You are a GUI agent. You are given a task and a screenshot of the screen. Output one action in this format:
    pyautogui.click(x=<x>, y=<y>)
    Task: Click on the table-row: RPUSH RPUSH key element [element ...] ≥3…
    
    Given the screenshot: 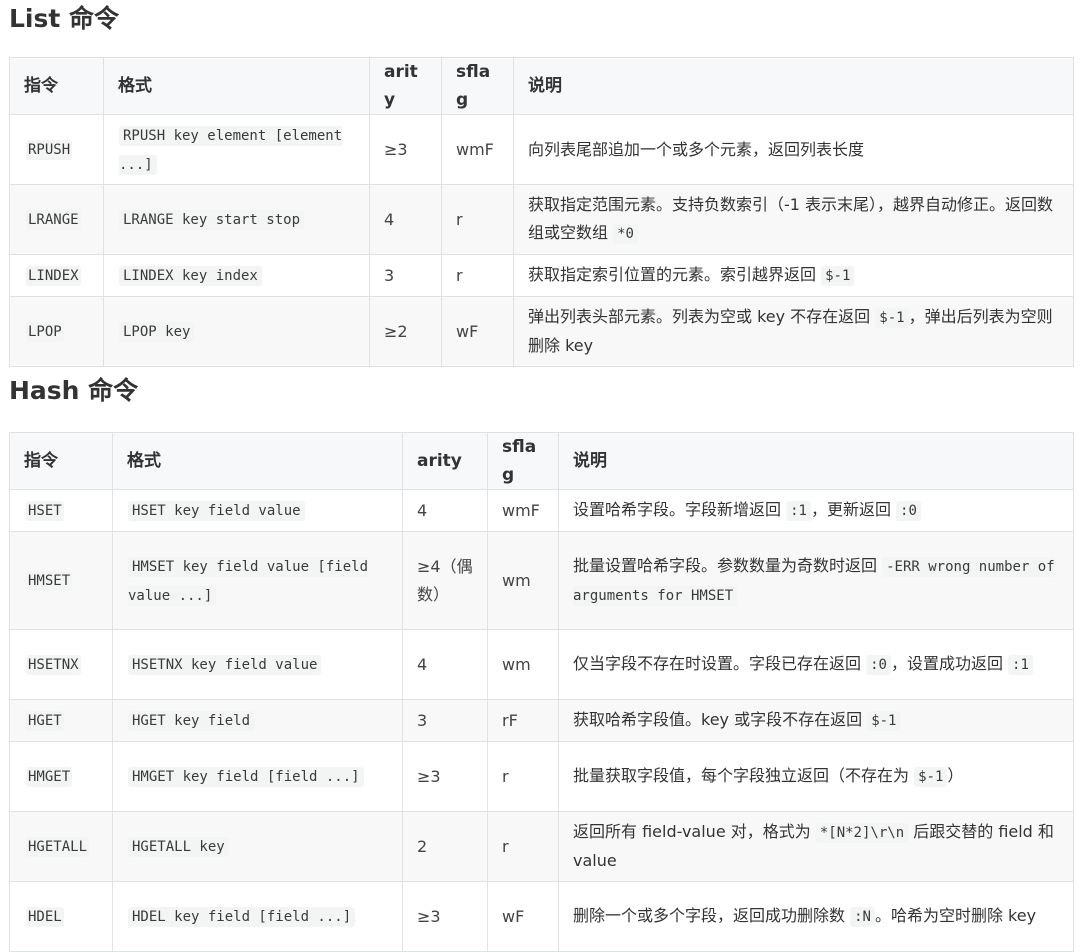 What is the action you would take?
    pyautogui.click(x=541, y=149)
    